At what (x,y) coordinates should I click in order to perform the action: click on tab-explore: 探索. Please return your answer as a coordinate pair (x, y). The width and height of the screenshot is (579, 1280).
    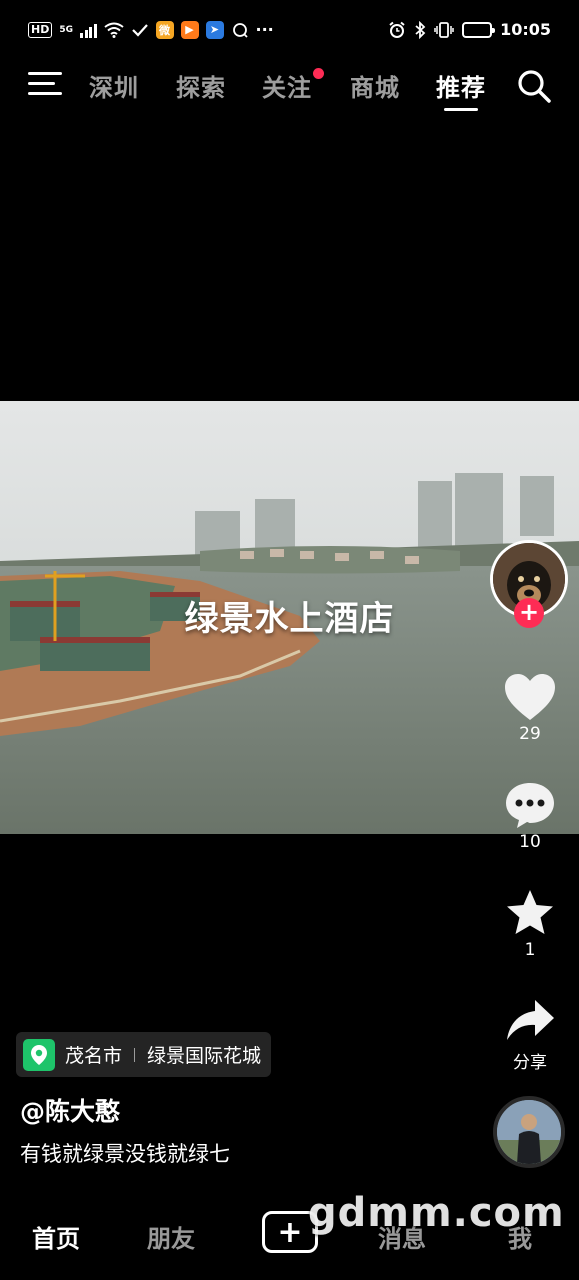
    Looking at the image, I should click on (201, 85).